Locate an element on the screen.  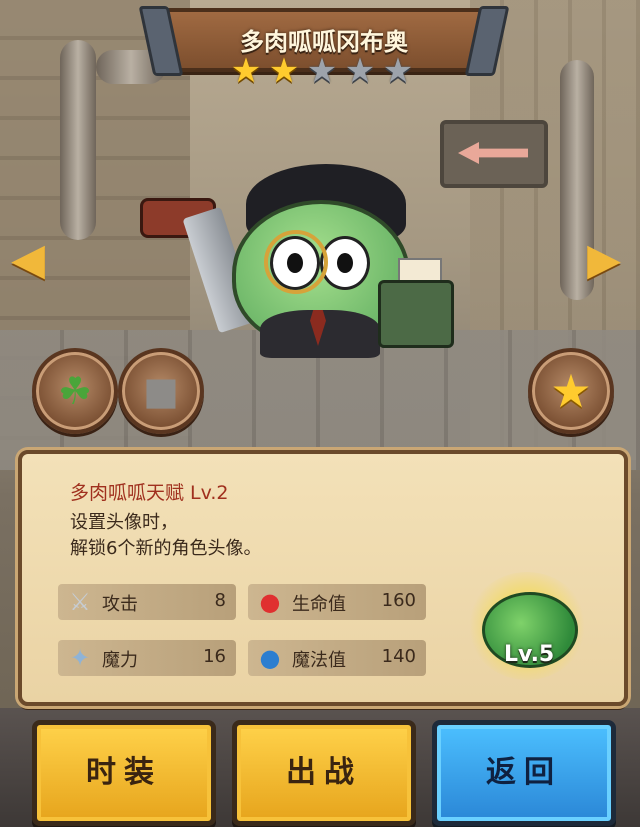
monocle-icon is located at coordinates (296, 262).